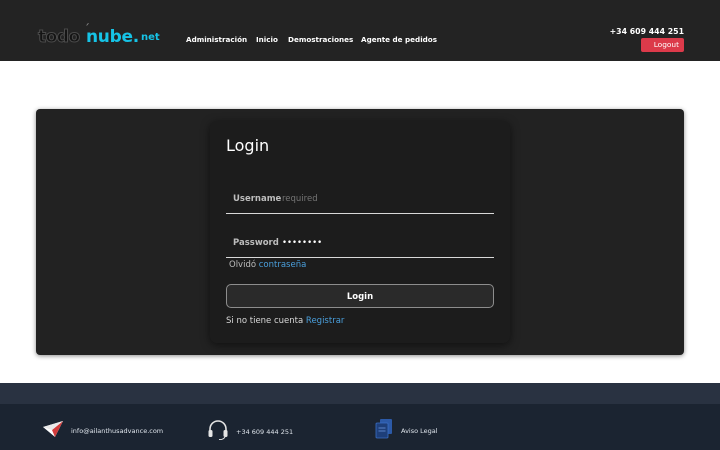  What do you see at coordinates (283, 265) in the screenshot?
I see `forgot-password-link: contraseña` at bounding box center [283, 265].